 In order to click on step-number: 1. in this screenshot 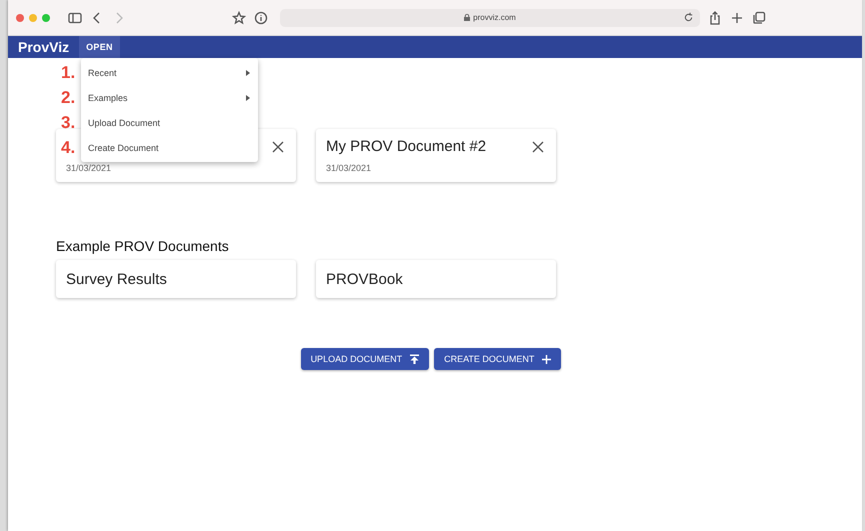, I will do `click(68, 73)`.